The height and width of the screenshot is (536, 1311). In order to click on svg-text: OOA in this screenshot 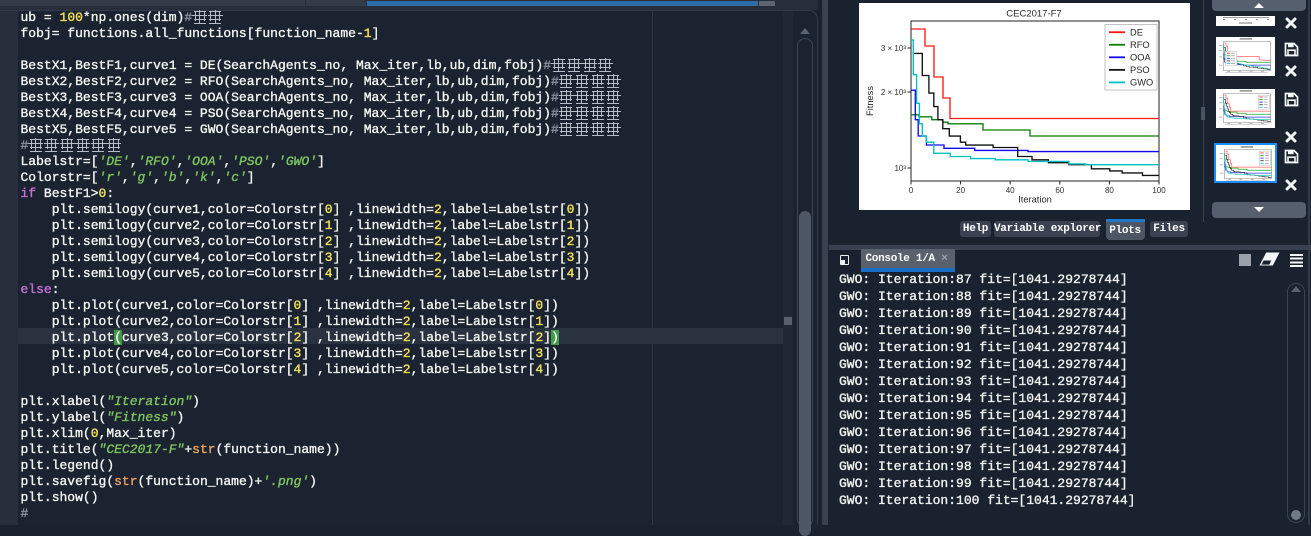, I will do `click(1140, 57)`.